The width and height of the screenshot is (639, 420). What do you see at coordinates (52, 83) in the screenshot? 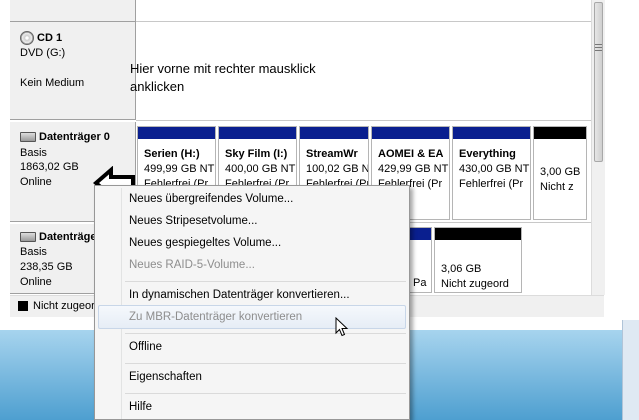
I see `disk-media-status: Kein Medium` at bounding box center [52, 83].